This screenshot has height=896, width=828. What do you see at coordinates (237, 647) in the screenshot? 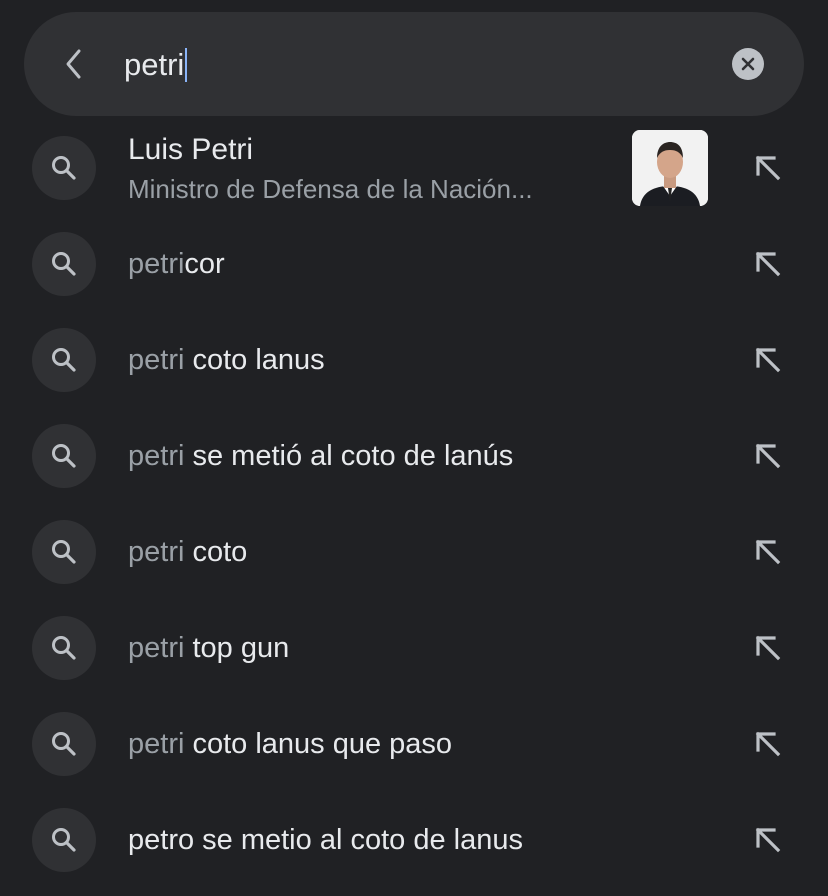
I see `suggestion-completion: top gun` at bounding box center [237, 647].